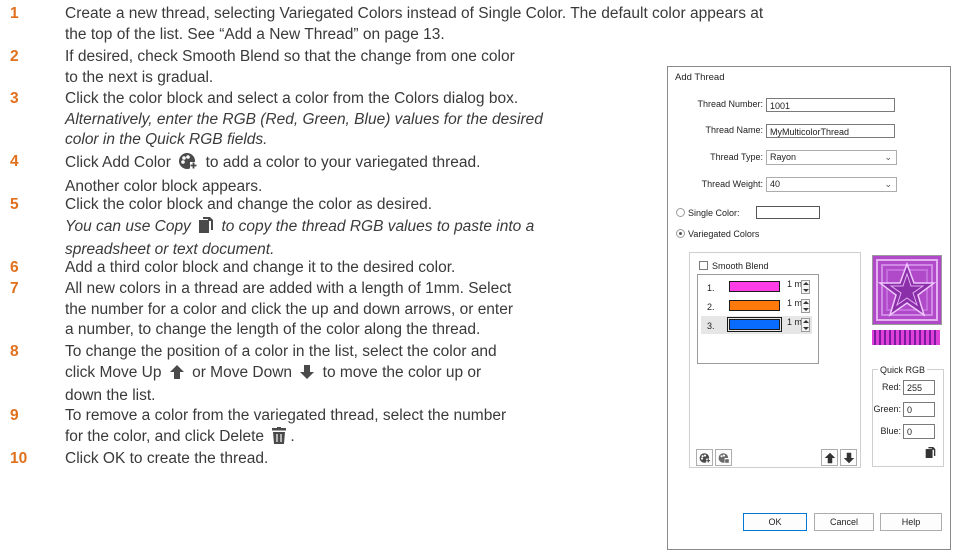  What do you see at coordinates (139, 77) in the screenshot?
I see `step-text: to the next is gradual.` at bounding box center [139, 77].